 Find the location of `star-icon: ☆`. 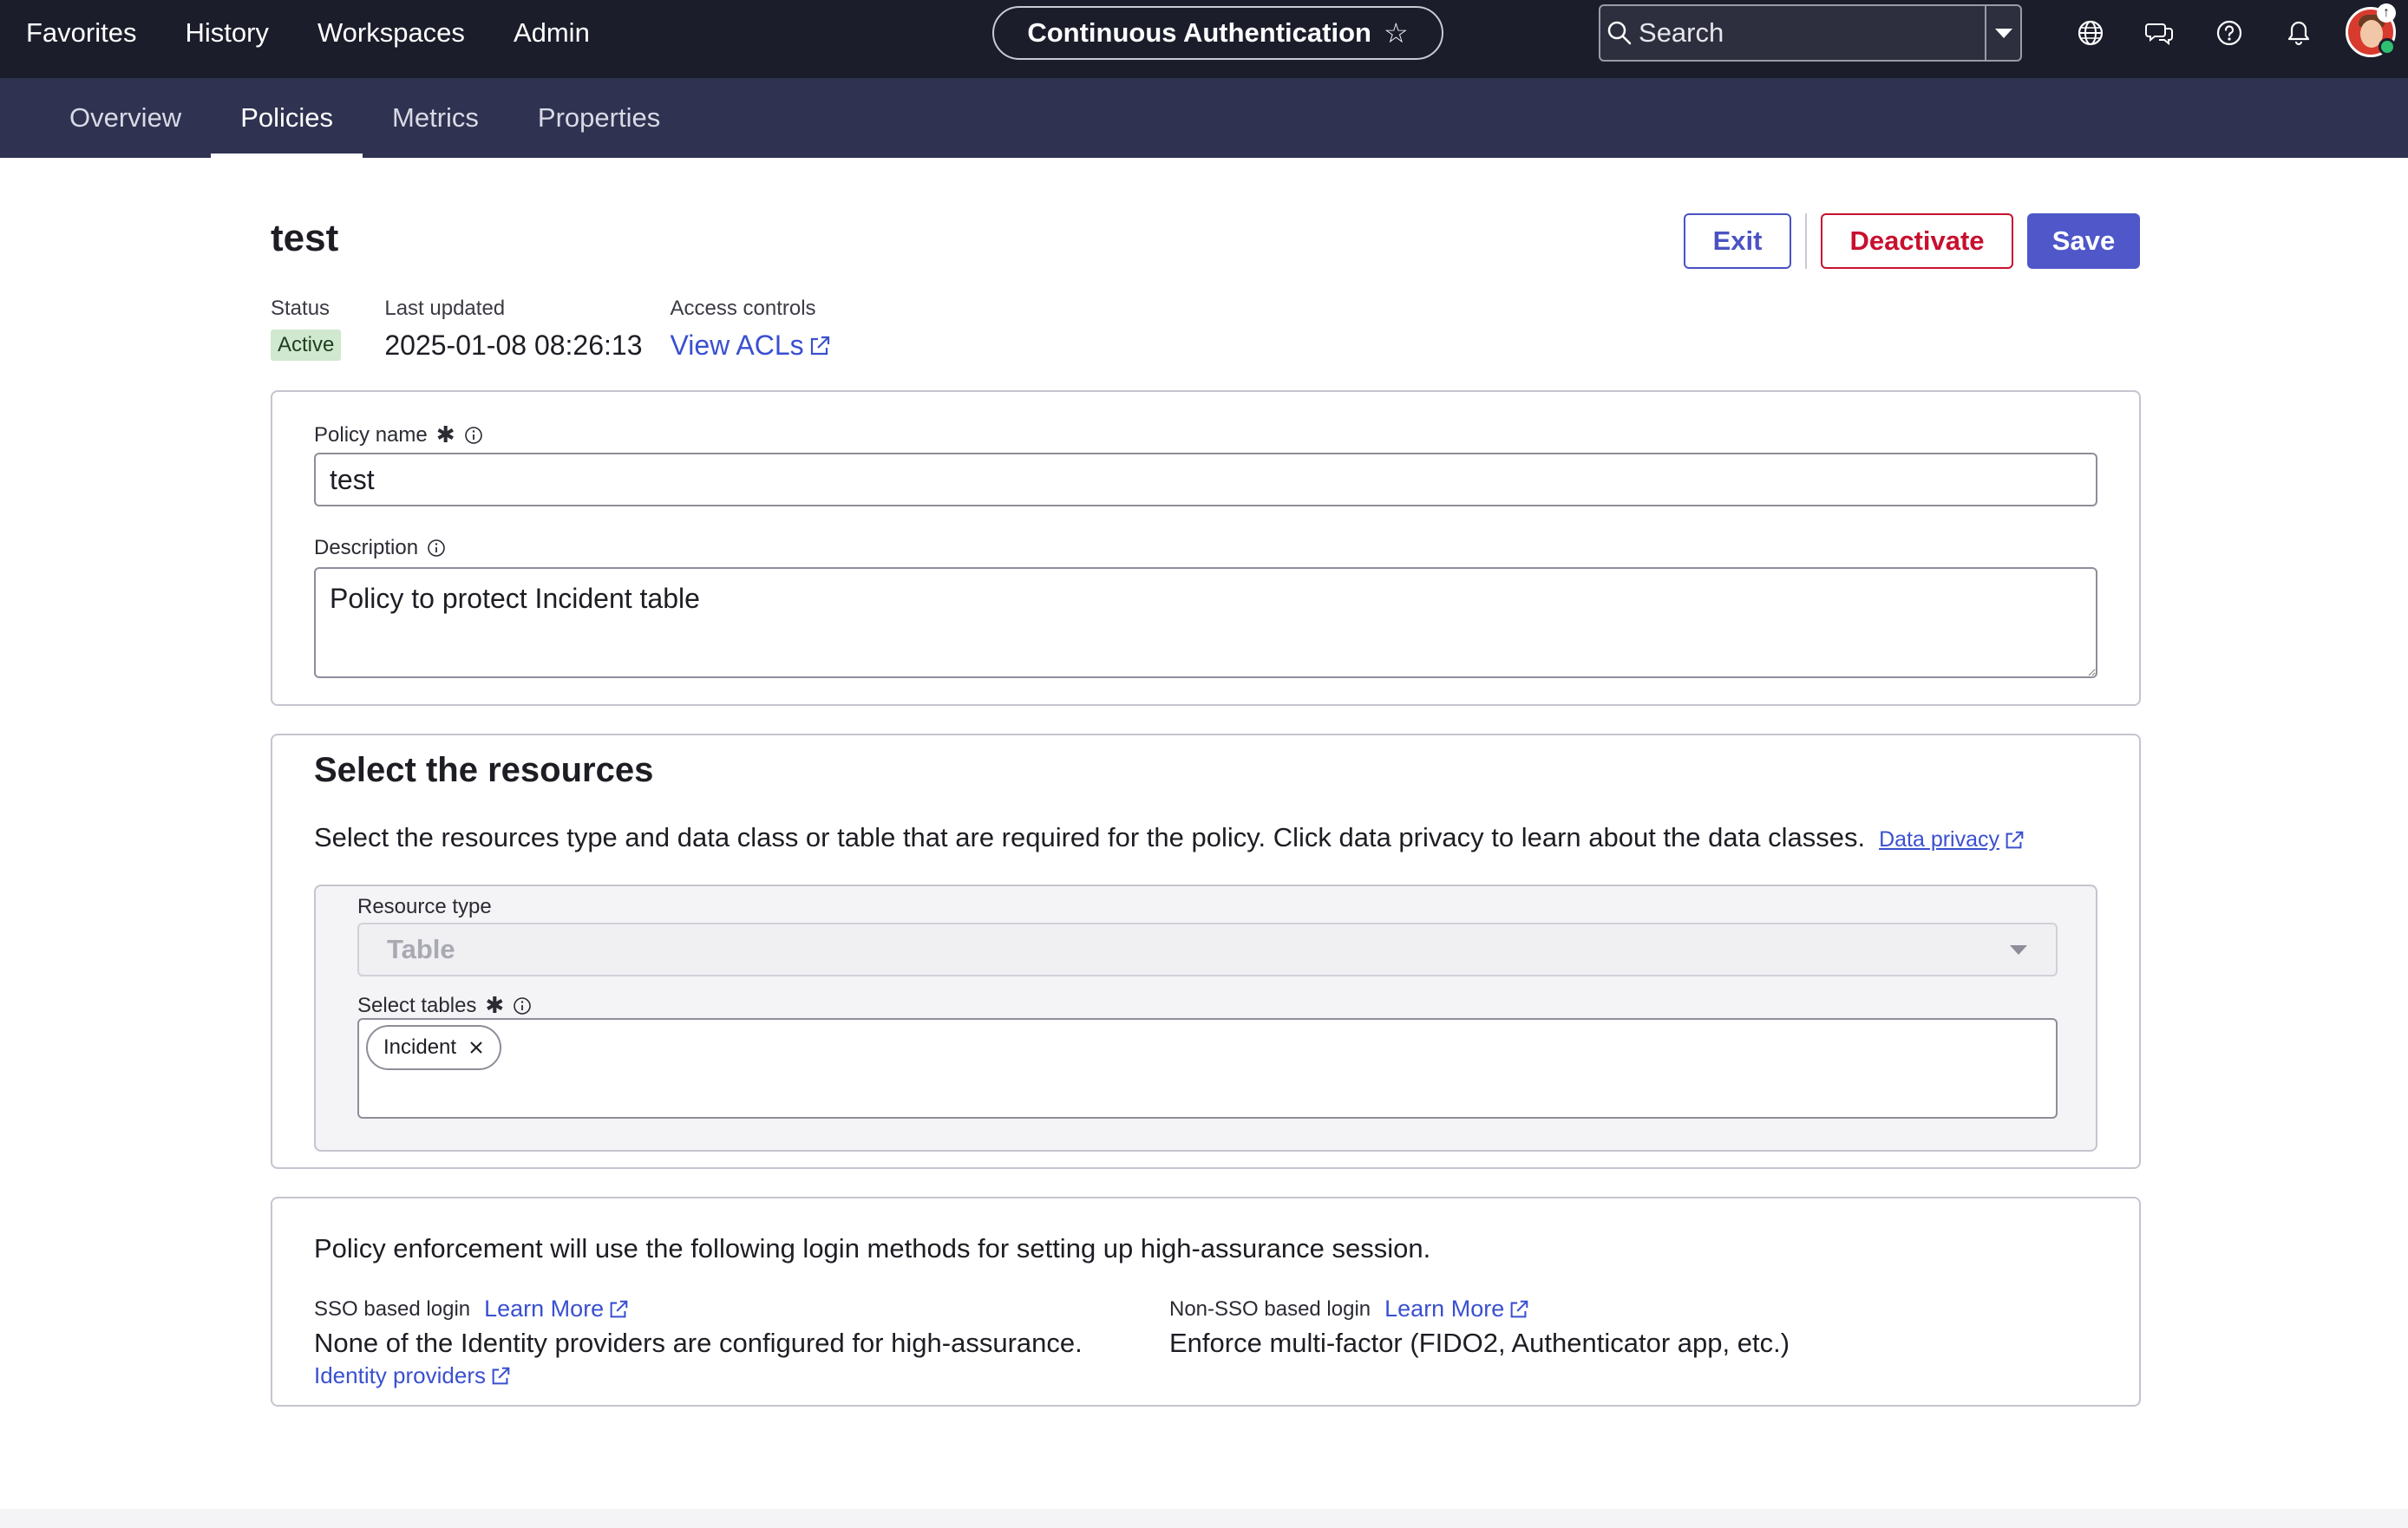

star-icon: ☆ is located at coordinates (1396, 32).